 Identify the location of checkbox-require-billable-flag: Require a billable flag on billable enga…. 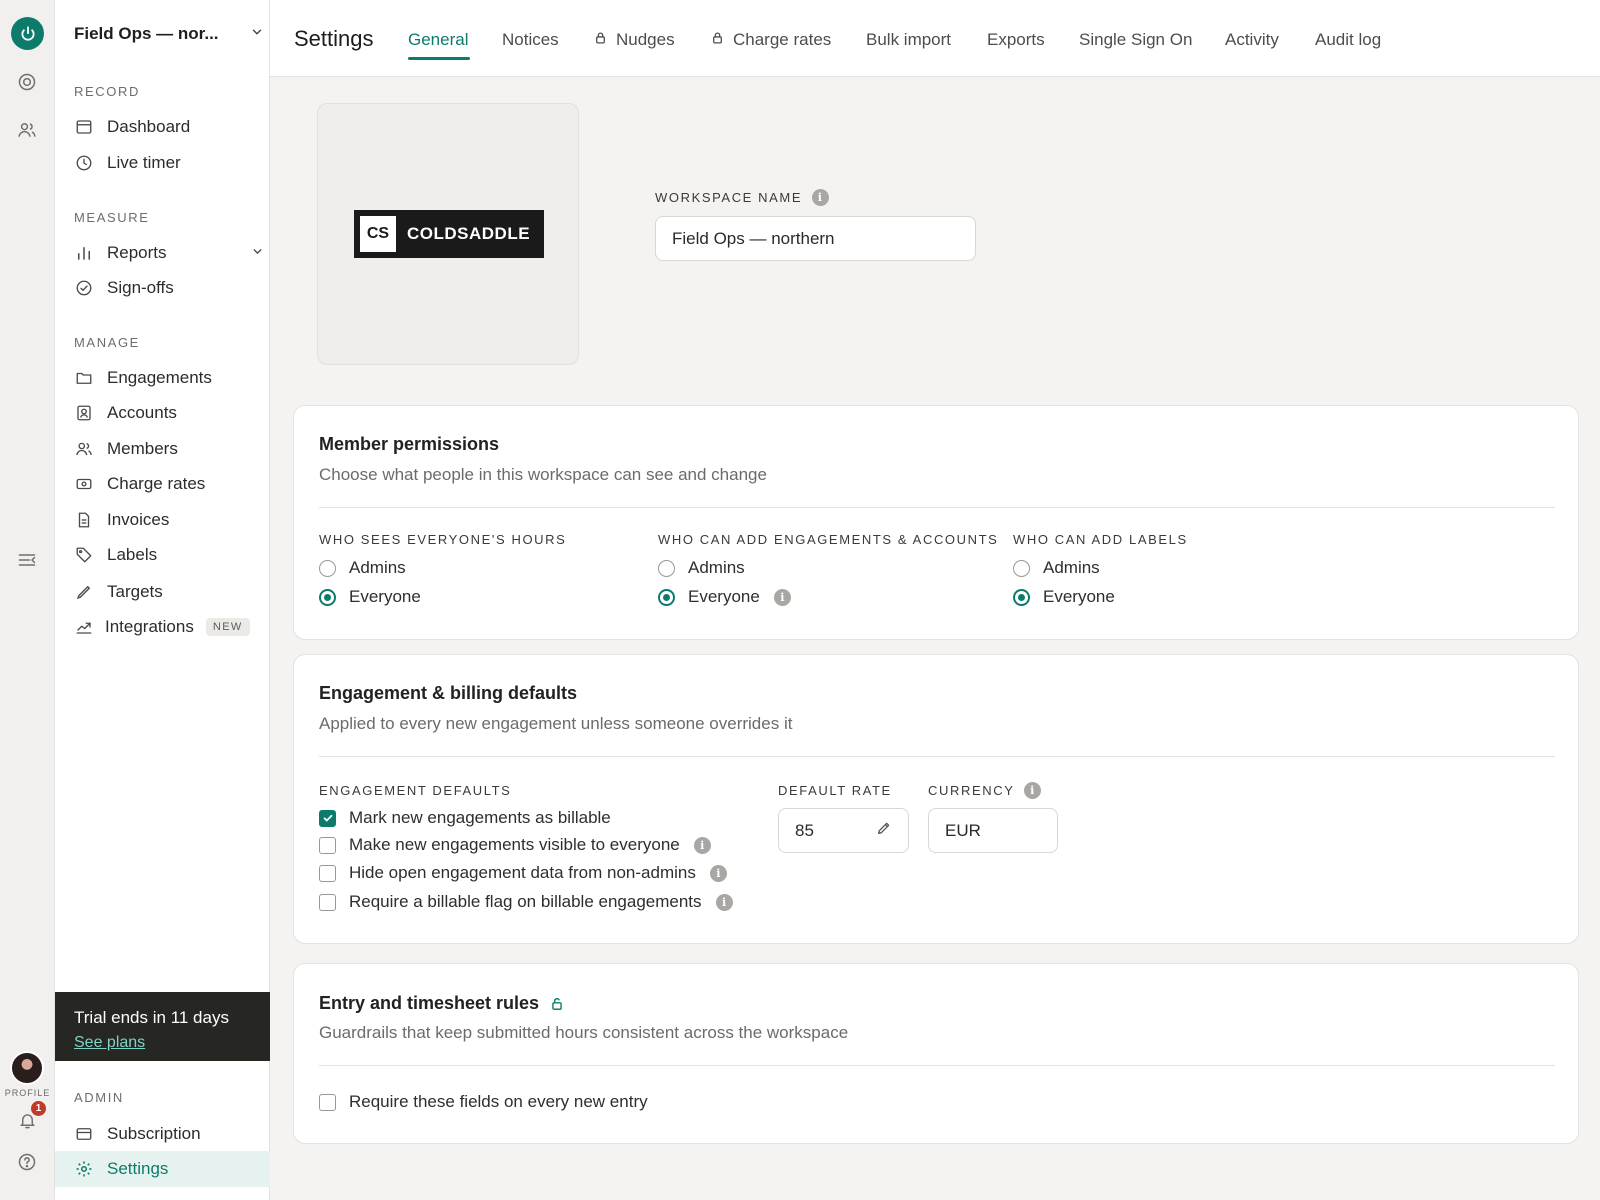
(526, 902).